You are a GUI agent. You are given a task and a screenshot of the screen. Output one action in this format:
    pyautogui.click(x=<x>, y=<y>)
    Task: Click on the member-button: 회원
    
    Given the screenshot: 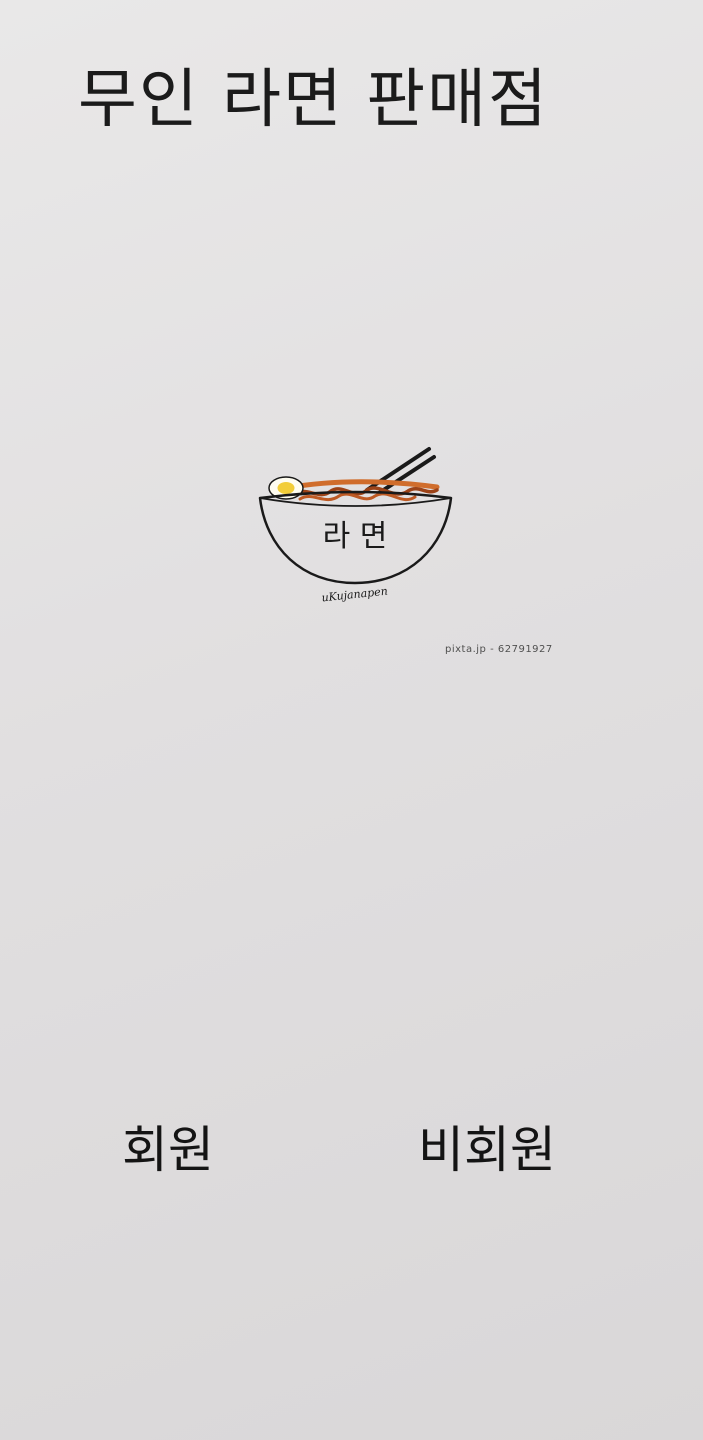 What is the action you would take?
    pyautogui.click(x=168, y=1150)
    